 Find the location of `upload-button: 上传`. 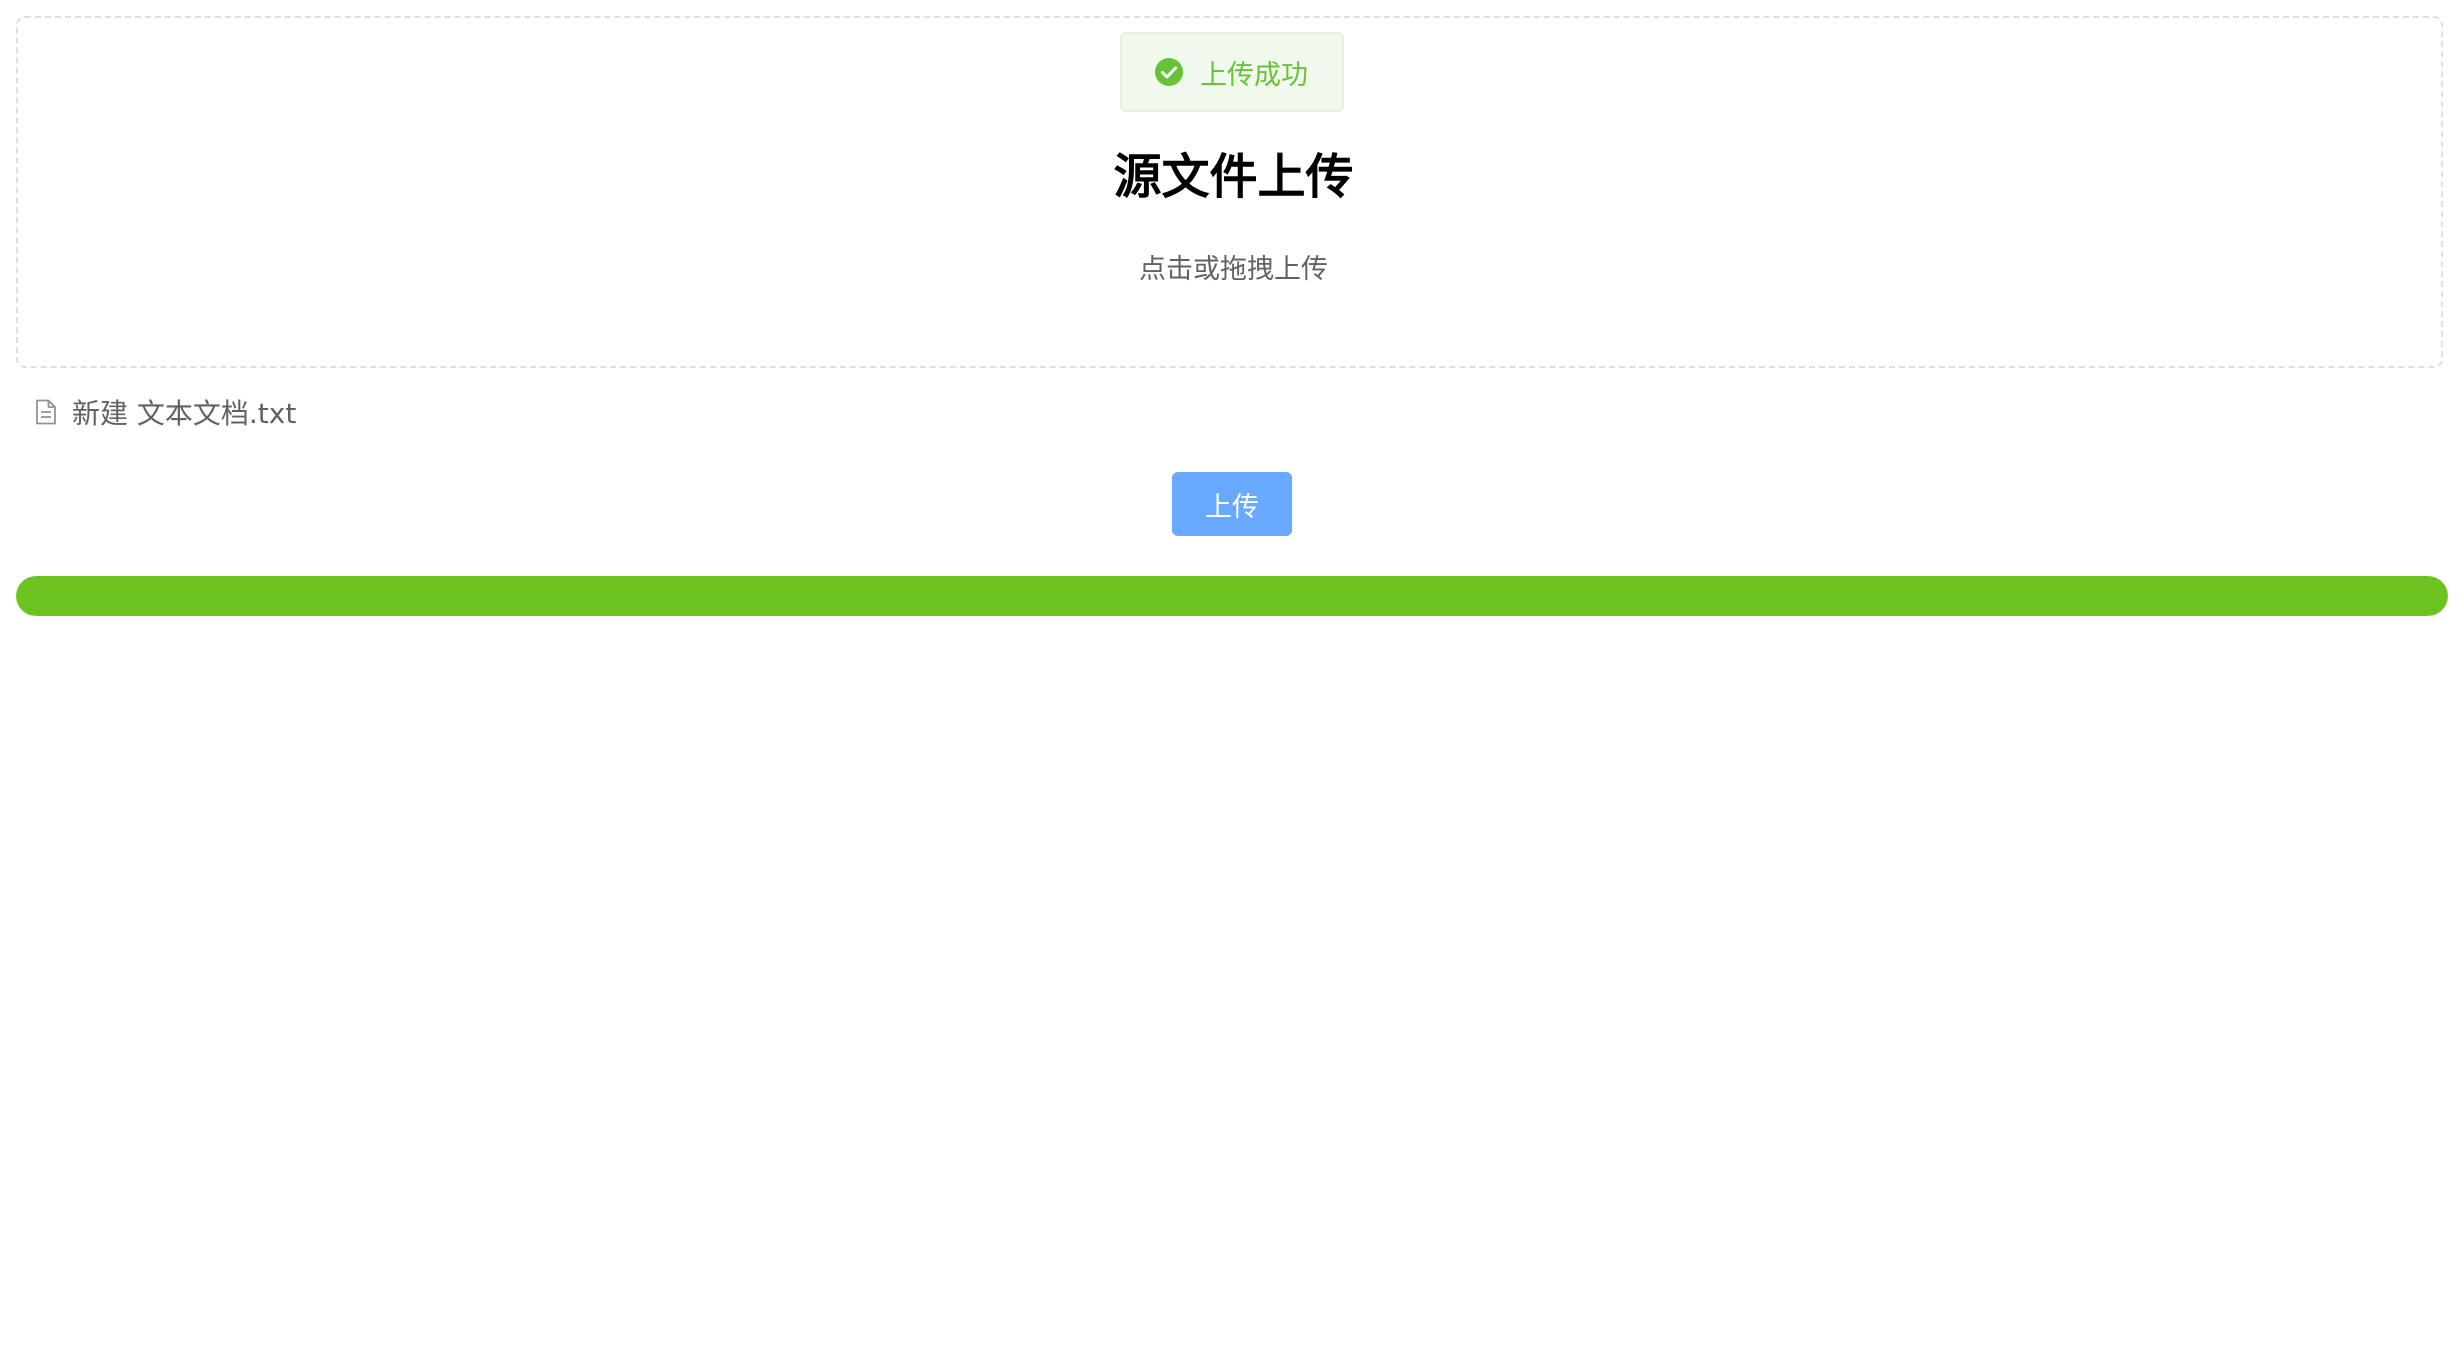

upload-button: 上传 is located at coordinates (1232, 504).